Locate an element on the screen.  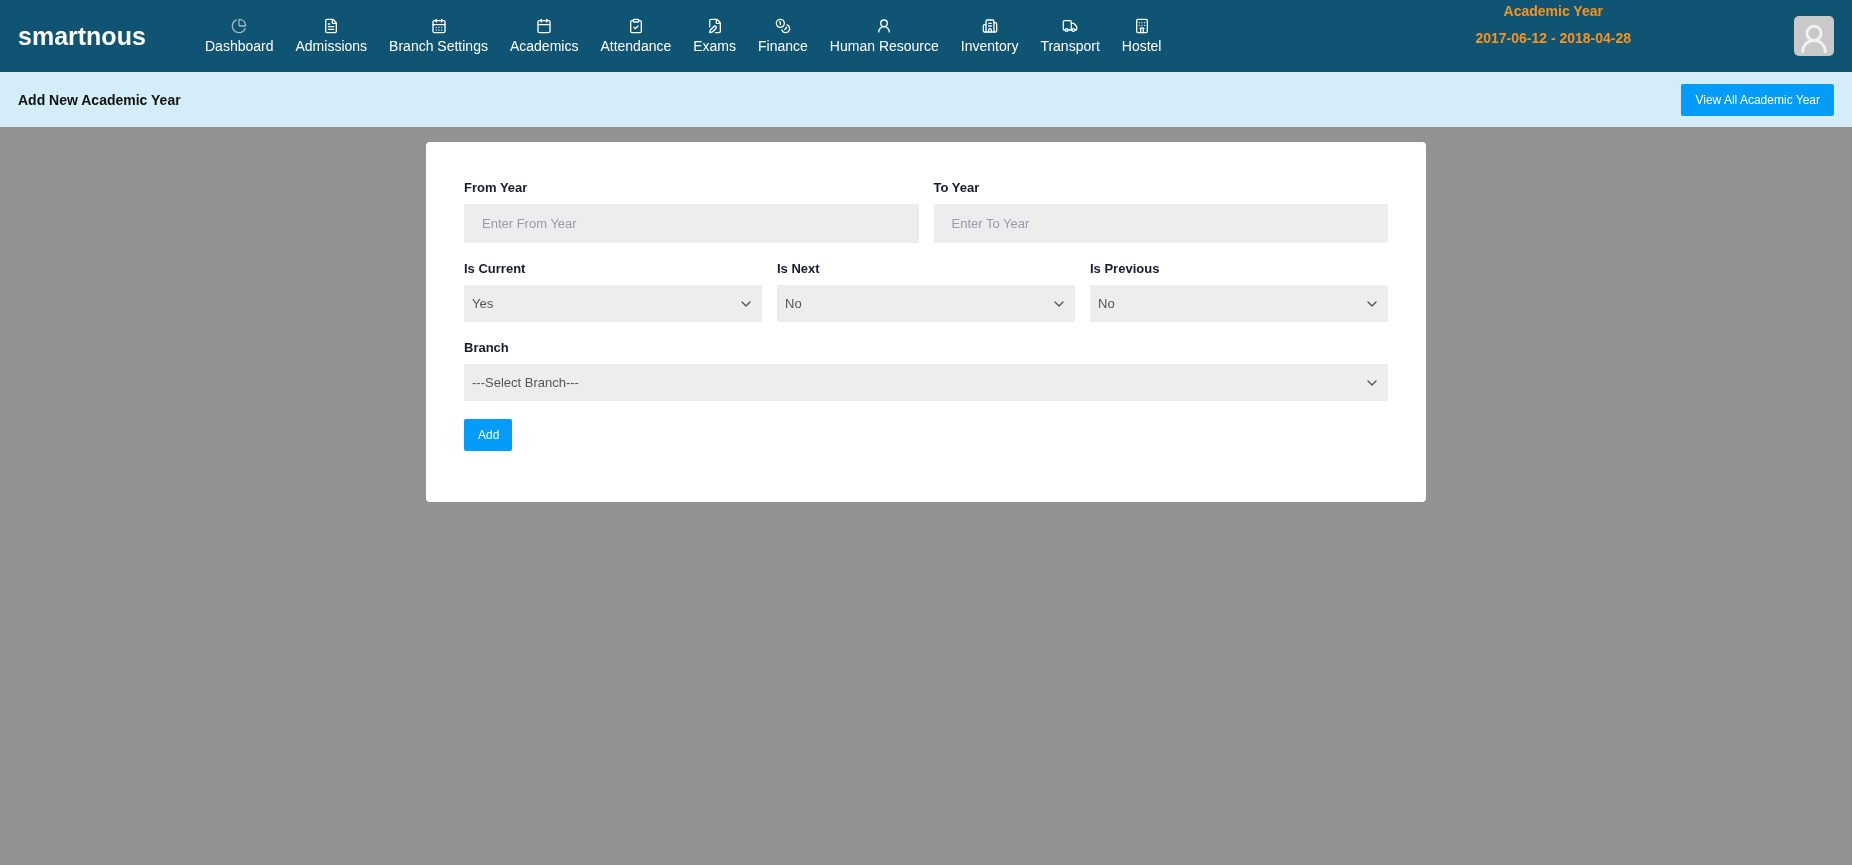
nav-item: Attendance is located at coordinates (636, 36).